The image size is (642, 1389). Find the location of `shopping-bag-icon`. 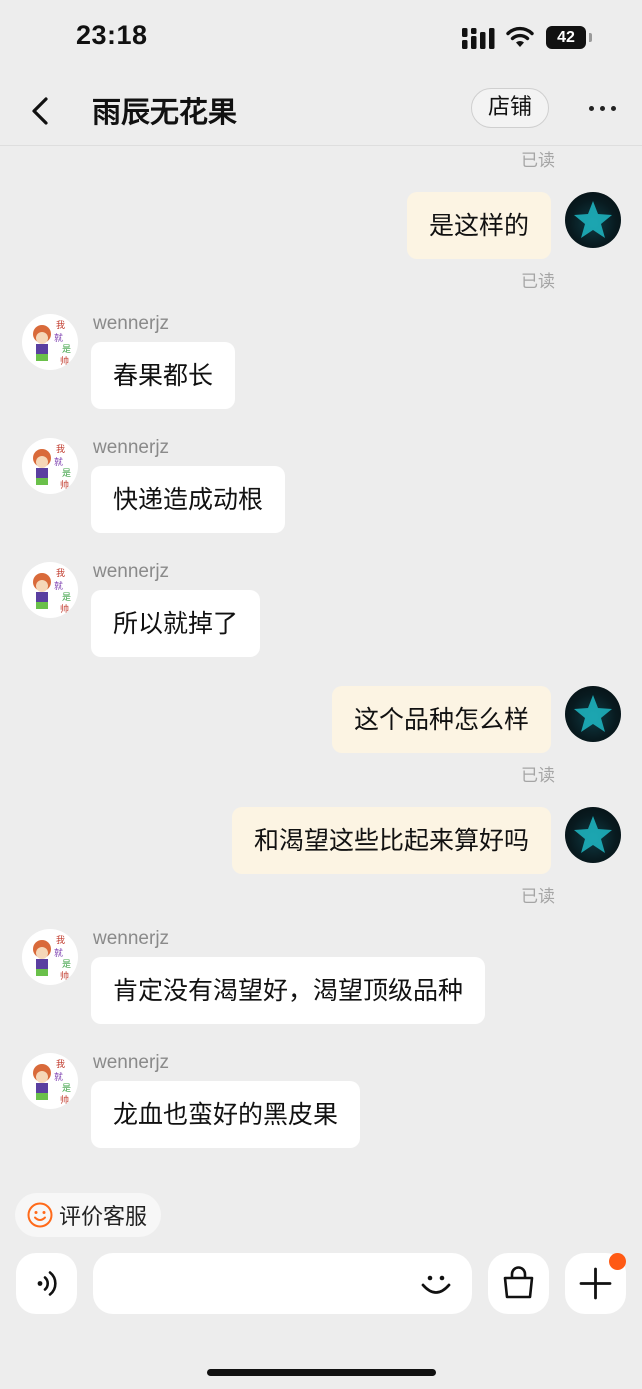

shopping-bag-icon is located at coordinates (518, 1282).